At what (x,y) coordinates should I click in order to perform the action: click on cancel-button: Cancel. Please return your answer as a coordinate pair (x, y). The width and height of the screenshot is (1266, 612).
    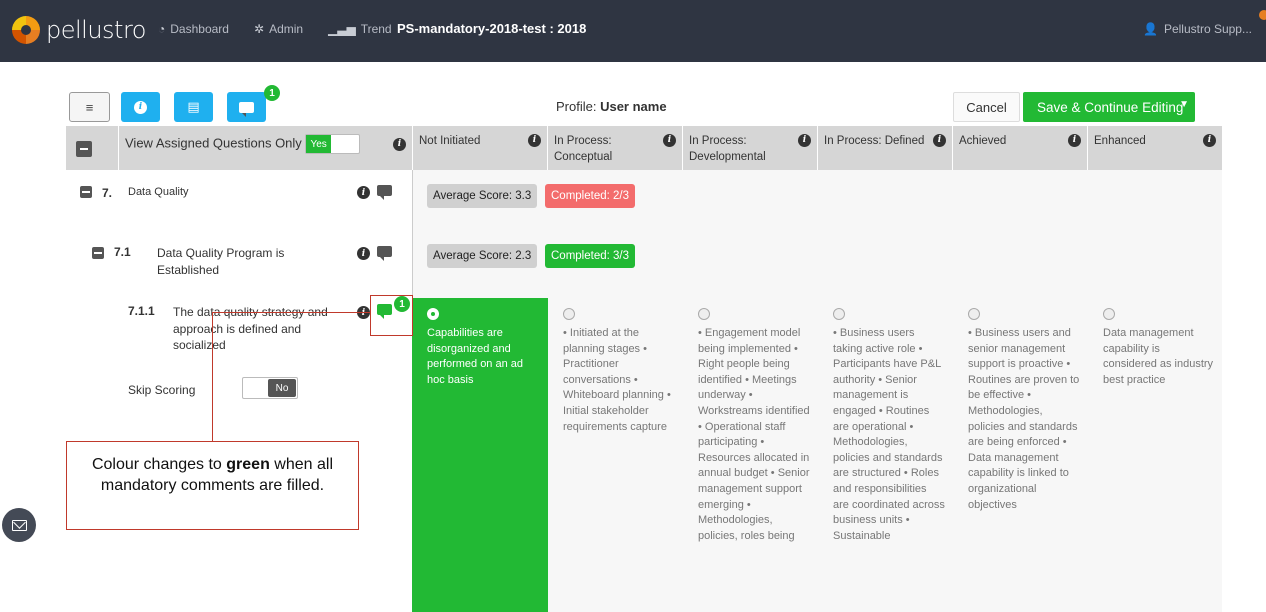
    Looking at the image, I should click on (986, 107).